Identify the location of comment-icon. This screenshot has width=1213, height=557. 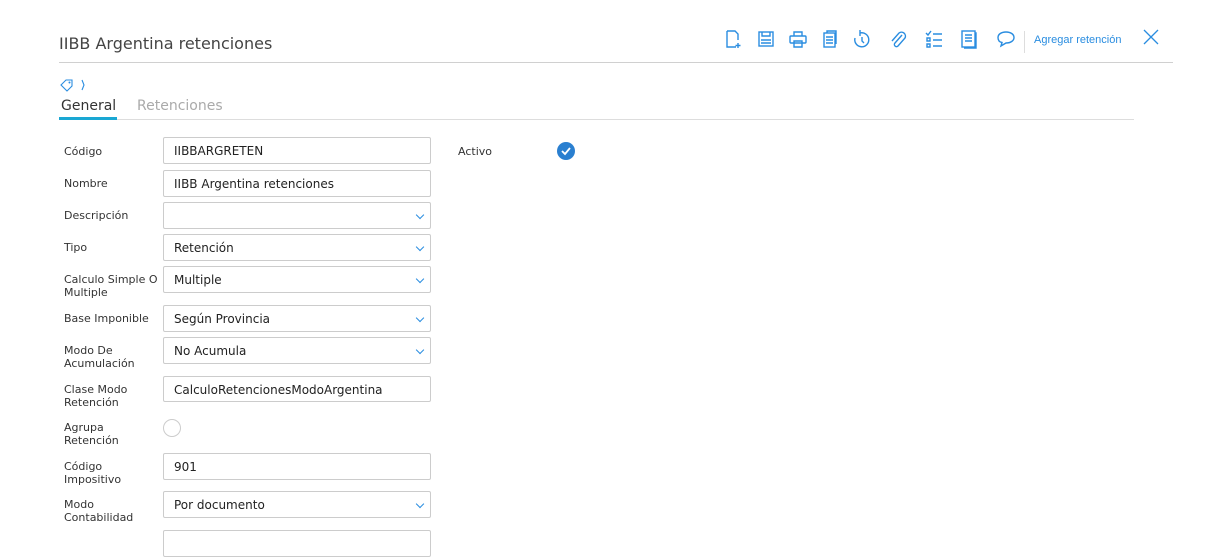
(1007, 40).